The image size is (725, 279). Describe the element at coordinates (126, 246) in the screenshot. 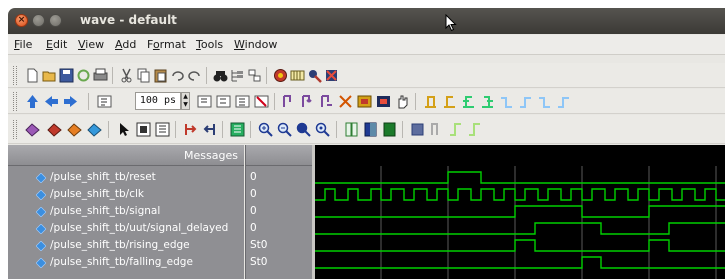

I see `signal-row: /pulse_shift_tb/rising_edge` at that location.